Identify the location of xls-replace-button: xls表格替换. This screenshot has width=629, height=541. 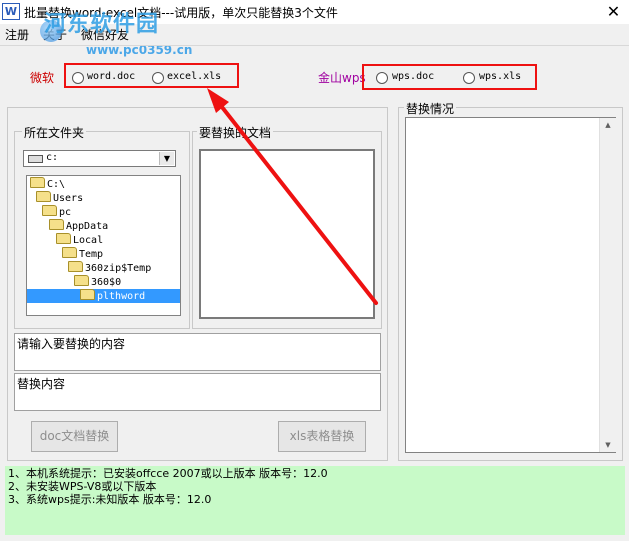
(322, 436).